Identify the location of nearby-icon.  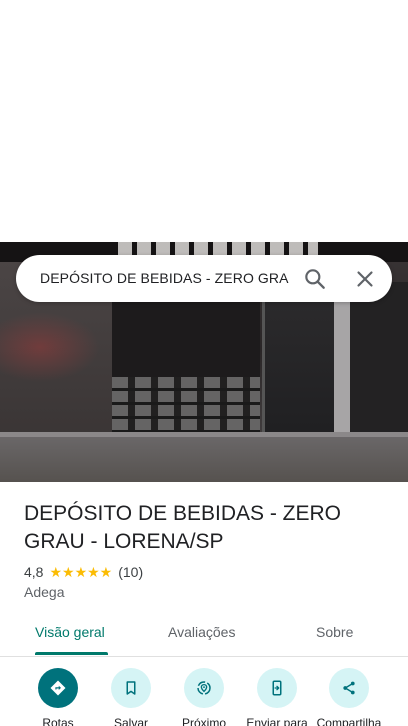
(204, 688).